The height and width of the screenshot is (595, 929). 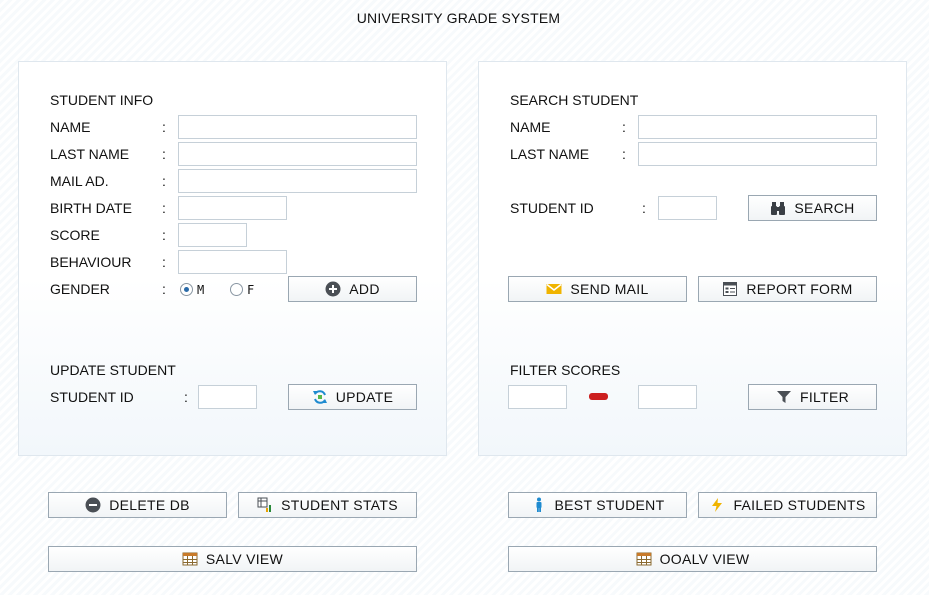 What do you see at coordinates (644, 208) in the screenshot?
I see `search-student-id-colon: :` at bounding box center [644, 208].